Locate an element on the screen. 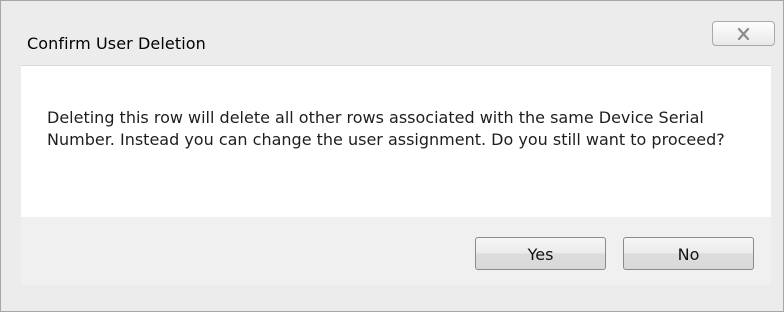  close-button is located at coordinates (743, 33).